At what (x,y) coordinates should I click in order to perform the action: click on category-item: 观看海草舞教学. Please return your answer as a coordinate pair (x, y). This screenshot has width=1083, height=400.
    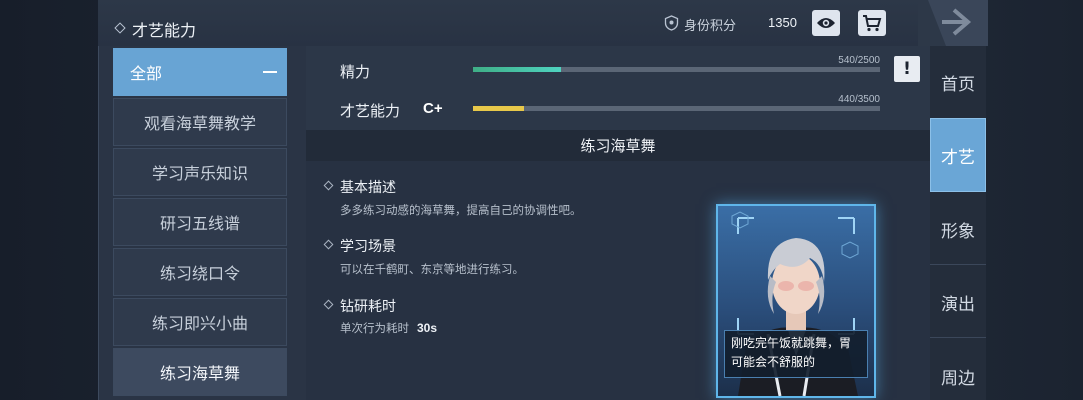
    Looking at the image, I should click on (200, 122).